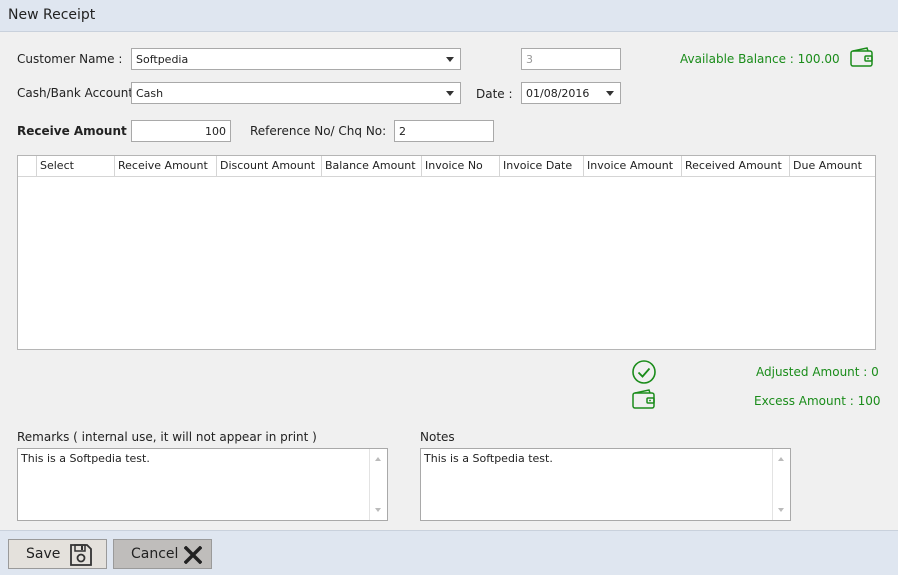 The height and width of the screenshot is (575, 898). What do you see at coordinates (70, 59) in the screenshot?
I see `customer-name-label: Customer Name :` at bounding box center [70, 59].